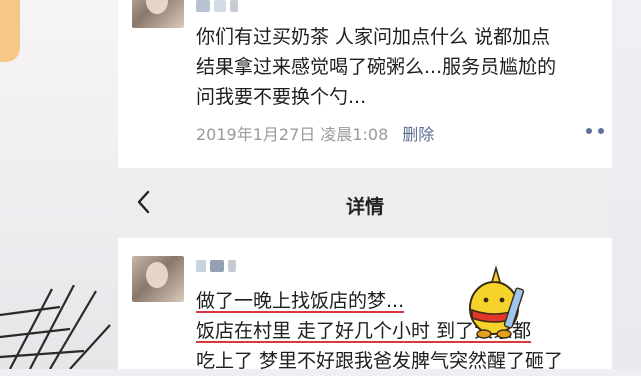 The height and width of the screenshot is (376, 641). What do you see at coordinates (10, 31) in the screenshot?
I see `background-decoration` at bounding box center [10, 31].